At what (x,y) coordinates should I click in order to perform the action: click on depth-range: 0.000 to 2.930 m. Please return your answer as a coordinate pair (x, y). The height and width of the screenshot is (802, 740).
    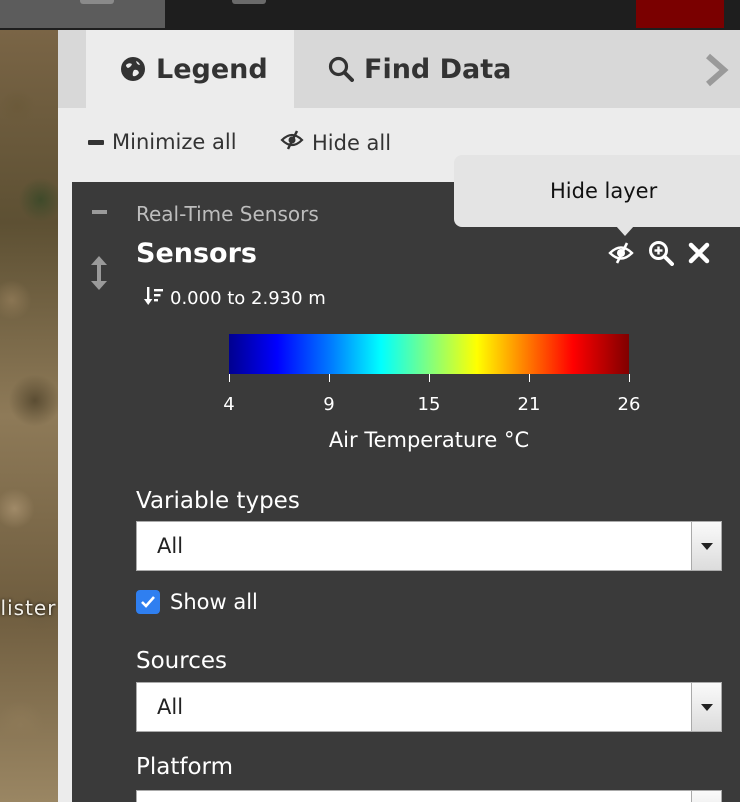
    Looking at the image, I should click on (235, 298).